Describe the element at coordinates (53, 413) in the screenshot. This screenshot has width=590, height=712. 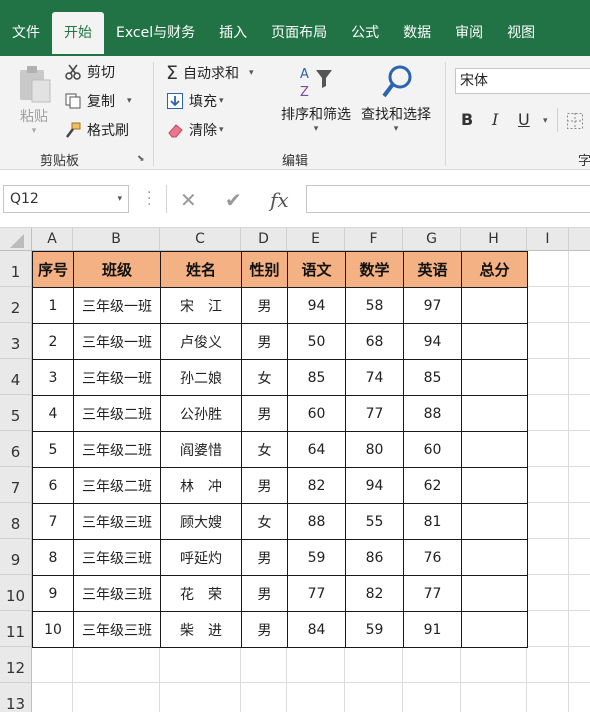
I see `table-cell: 4` at that location.